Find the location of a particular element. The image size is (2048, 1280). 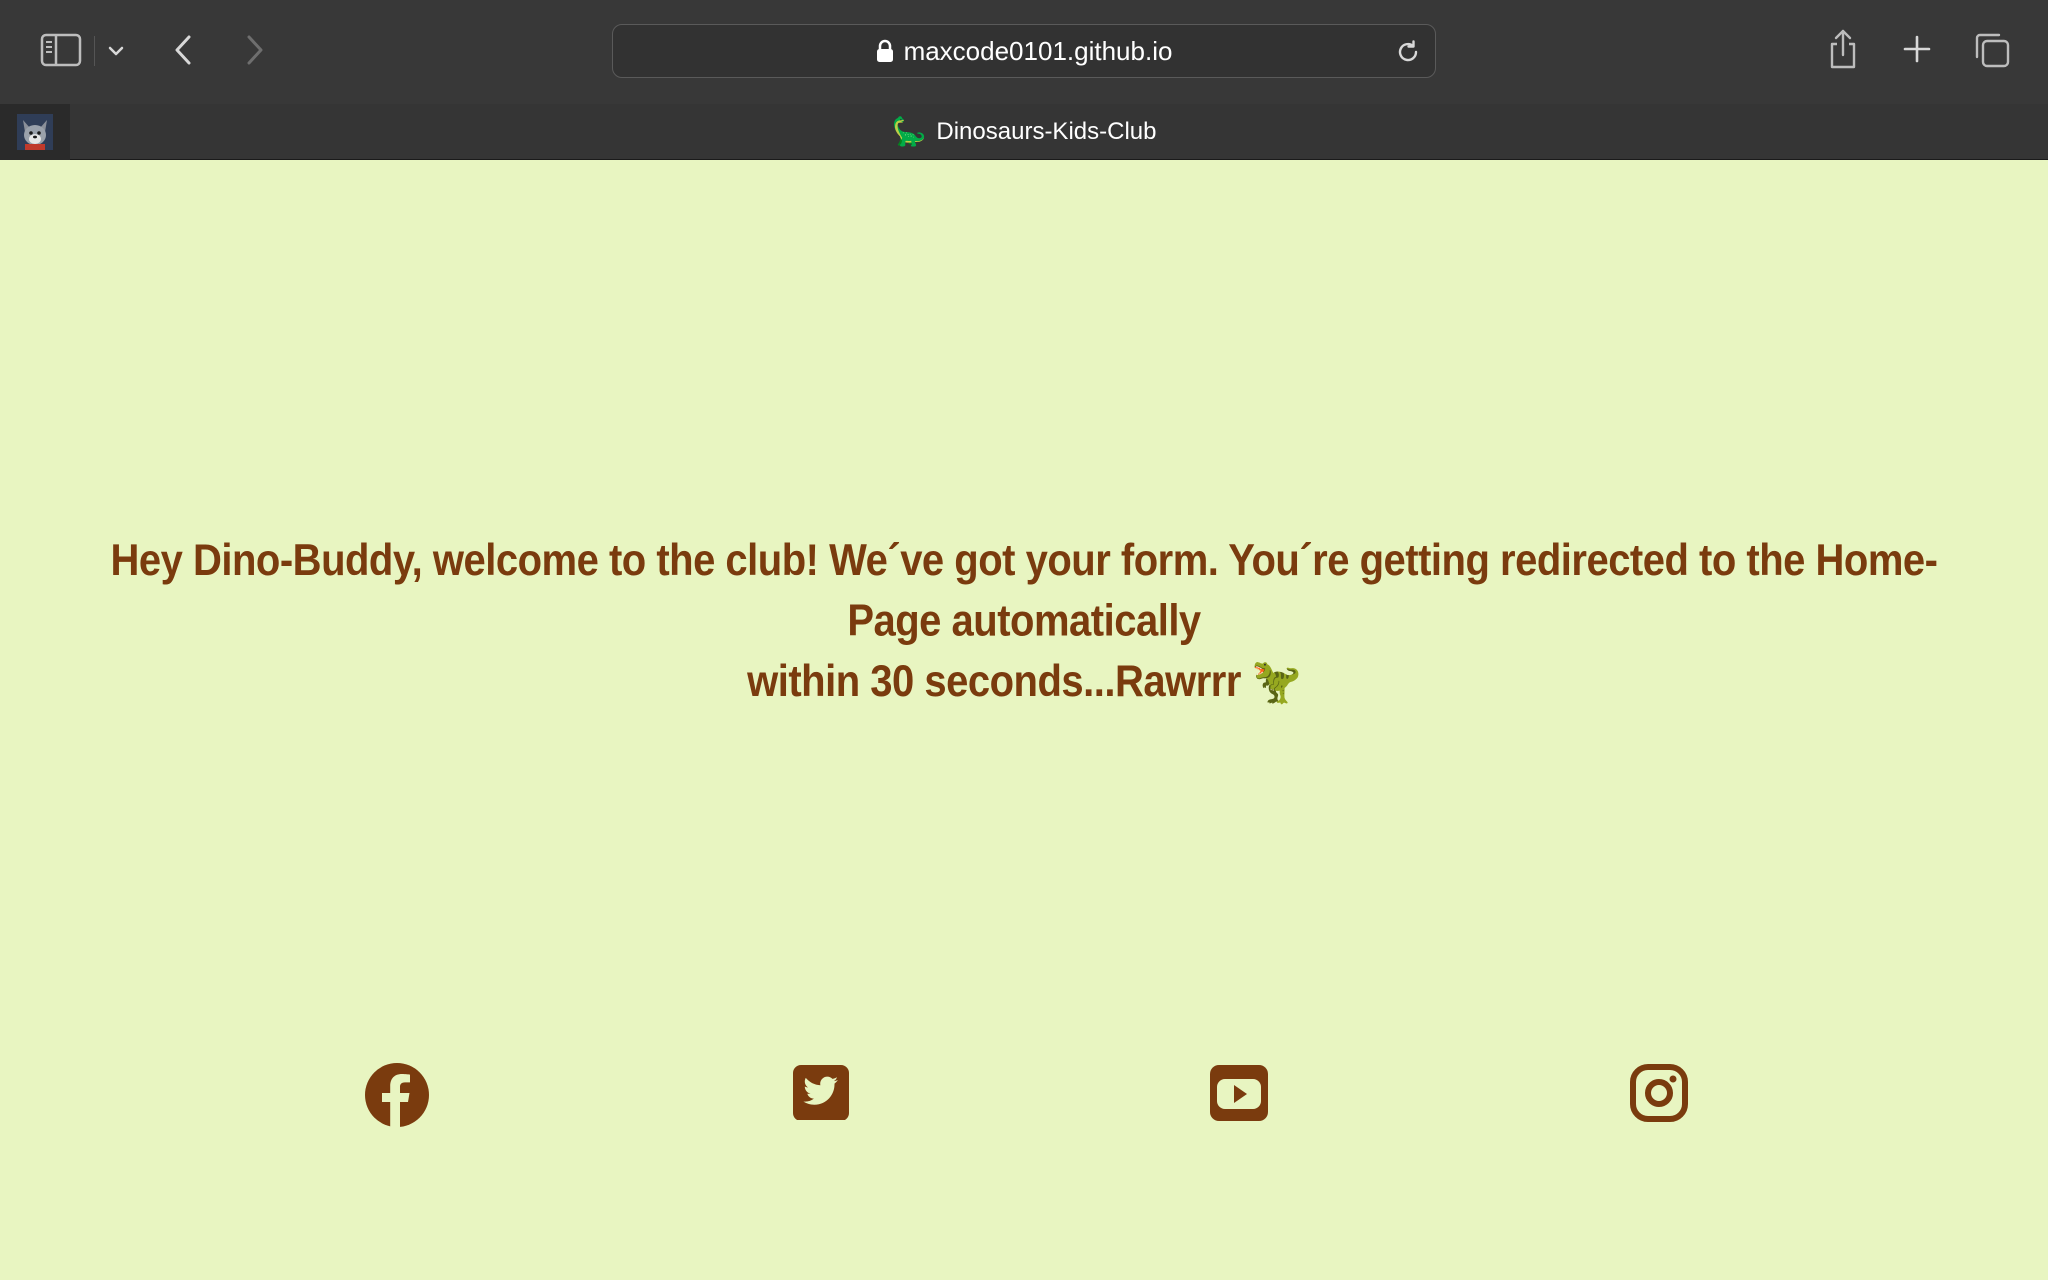

lock-icon is located at coordinates (885, 51).